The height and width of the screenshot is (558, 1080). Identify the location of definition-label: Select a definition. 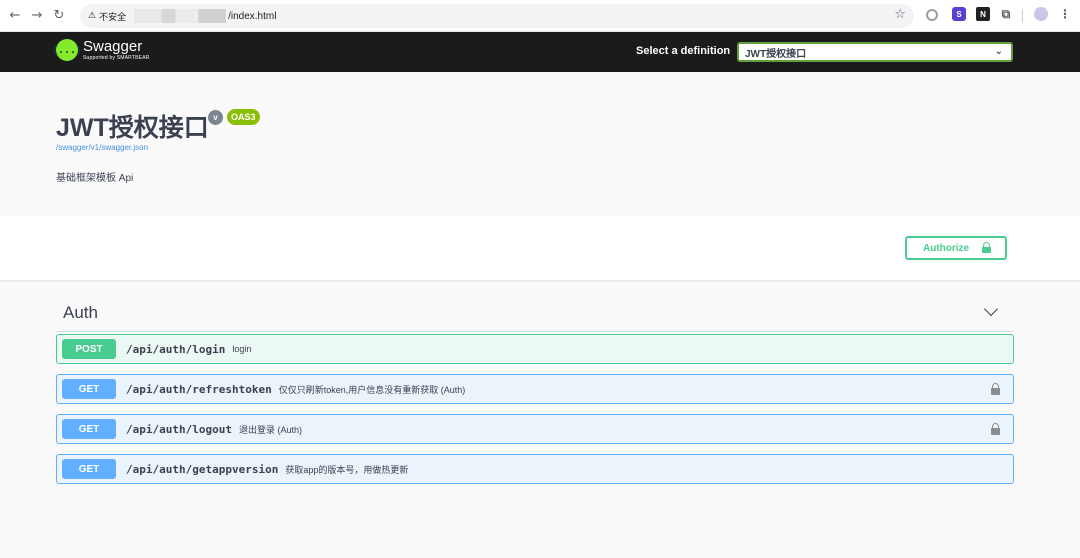
(683, 51).